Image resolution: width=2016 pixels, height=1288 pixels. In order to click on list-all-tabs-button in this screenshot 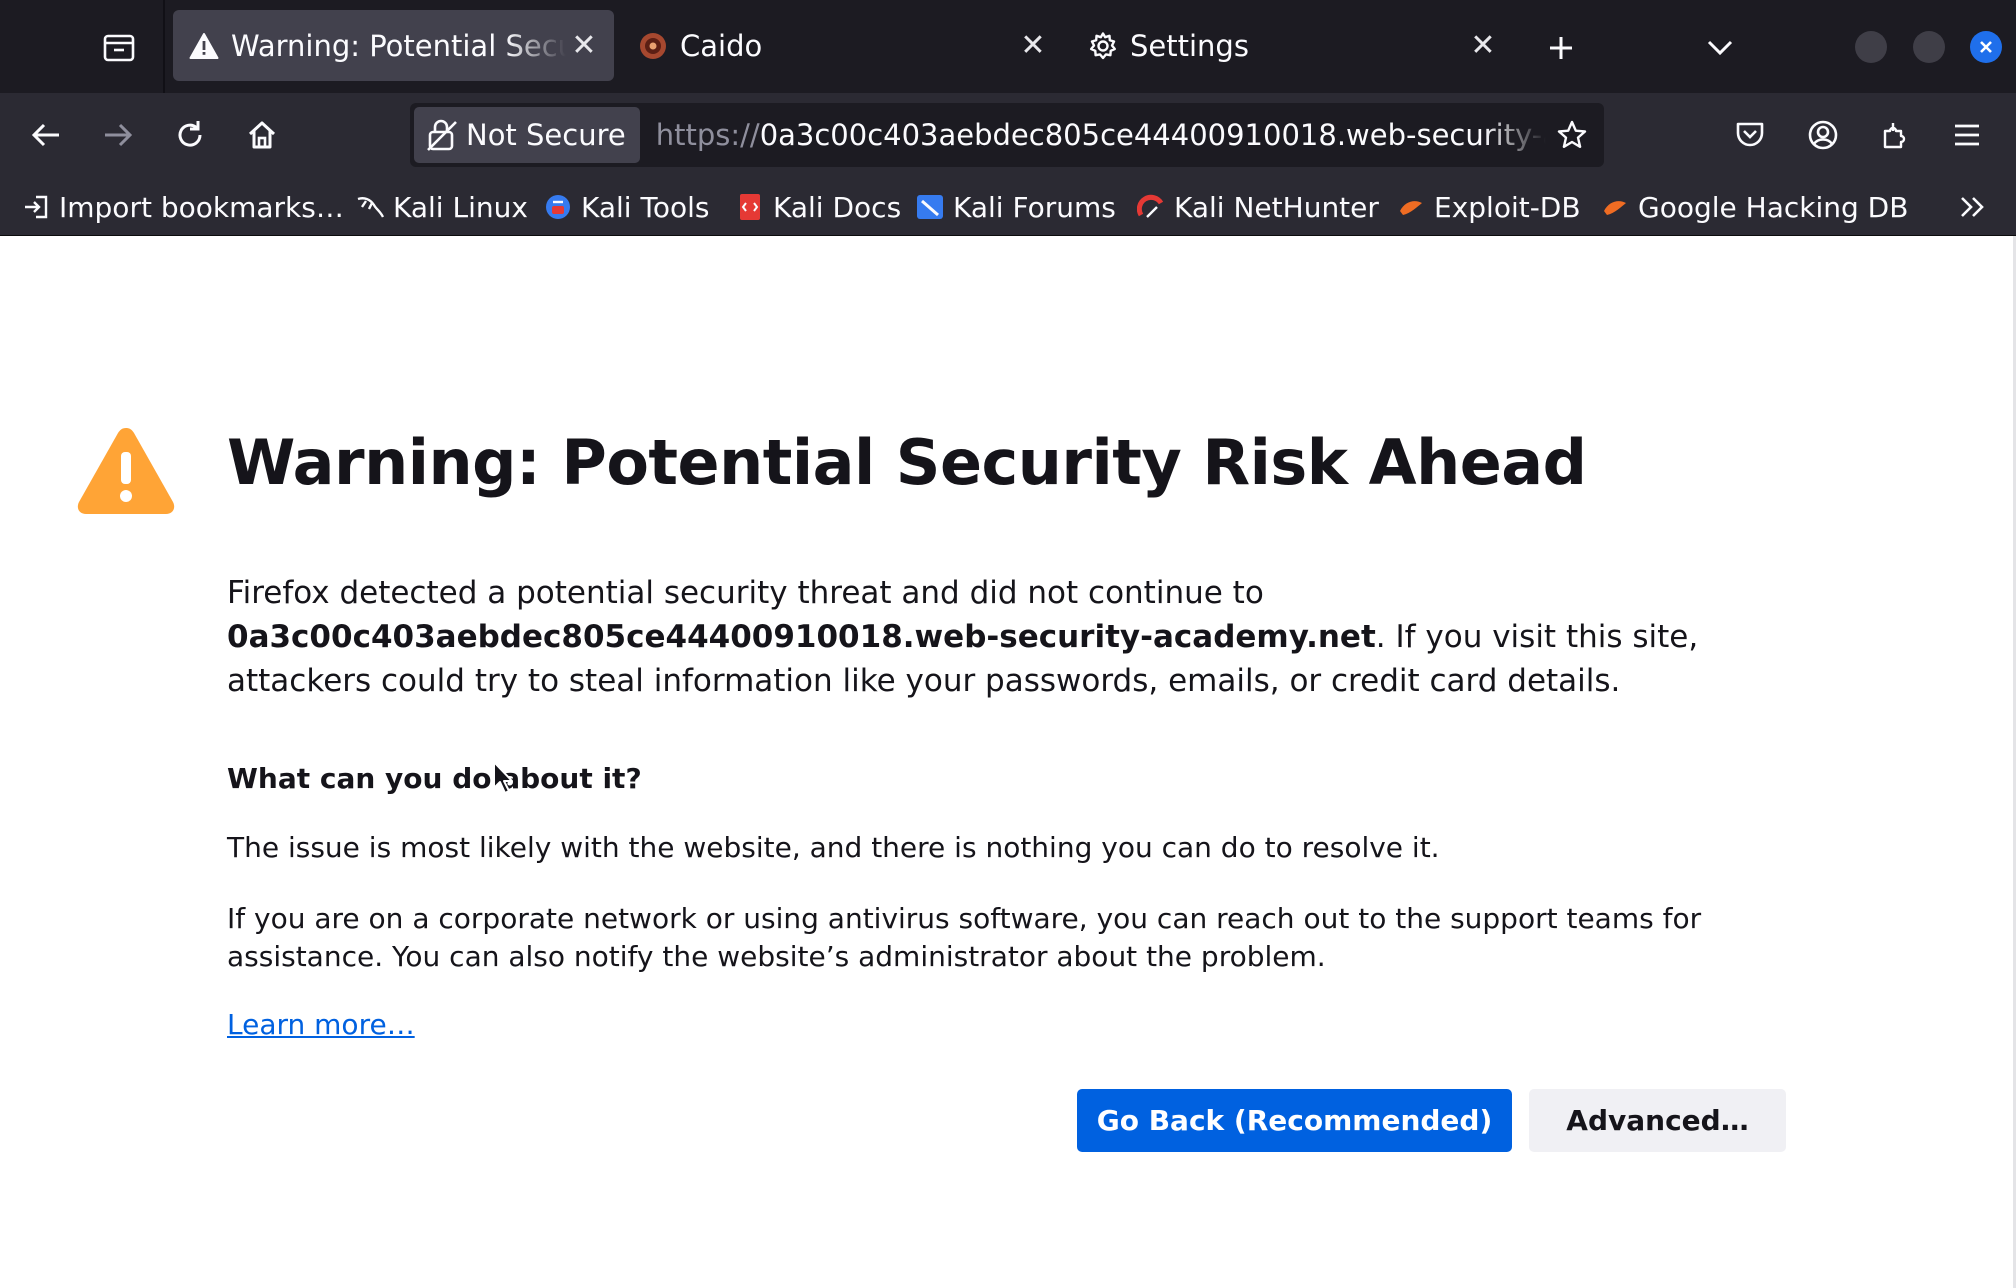, I will do `click(1720, 48)`.